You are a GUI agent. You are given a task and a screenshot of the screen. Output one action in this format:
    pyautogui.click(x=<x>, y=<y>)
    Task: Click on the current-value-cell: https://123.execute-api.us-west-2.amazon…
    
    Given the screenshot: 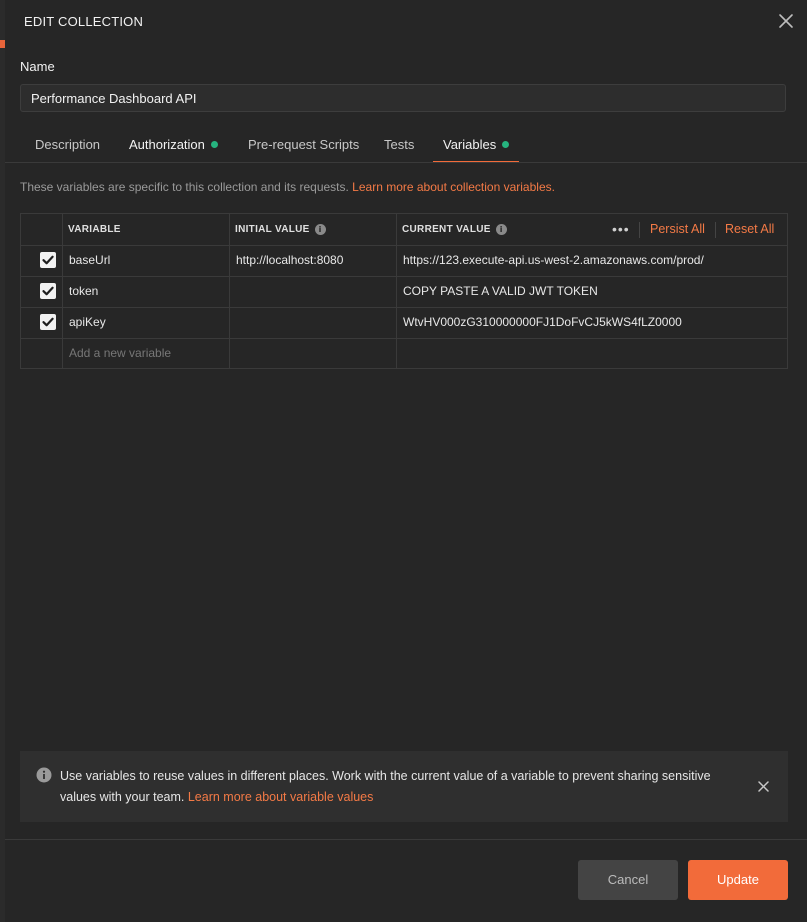 What is the action you would take?
    pyautogui.click(x=553, y=260)
    